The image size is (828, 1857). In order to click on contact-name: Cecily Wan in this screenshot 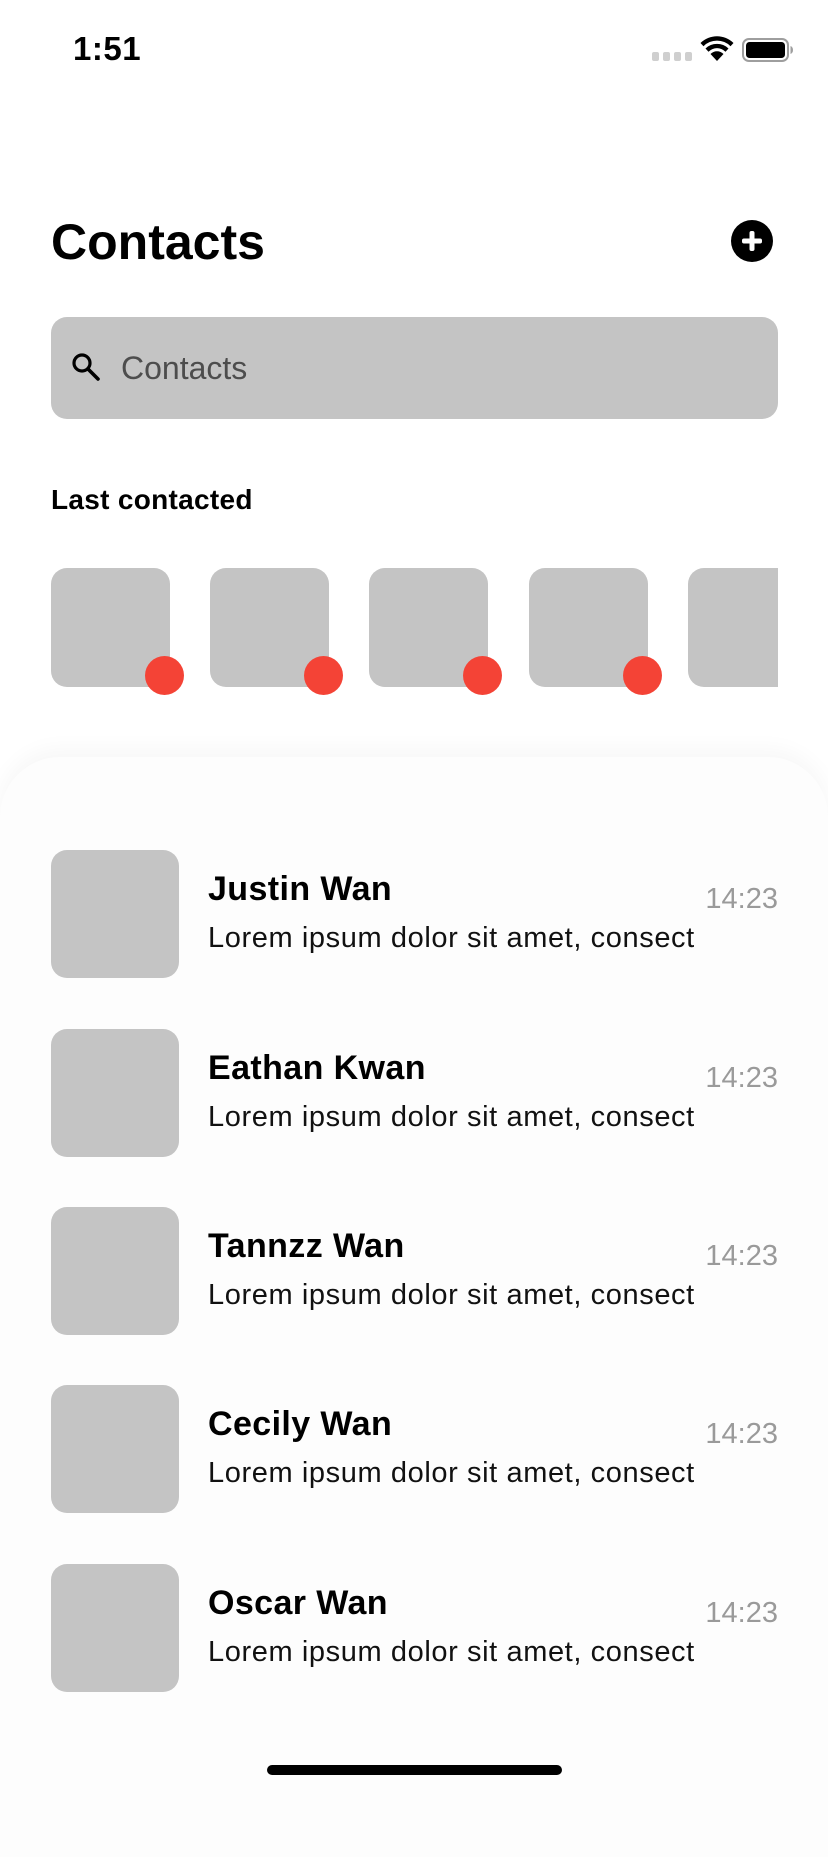, I will do `click(300, 1424)`.